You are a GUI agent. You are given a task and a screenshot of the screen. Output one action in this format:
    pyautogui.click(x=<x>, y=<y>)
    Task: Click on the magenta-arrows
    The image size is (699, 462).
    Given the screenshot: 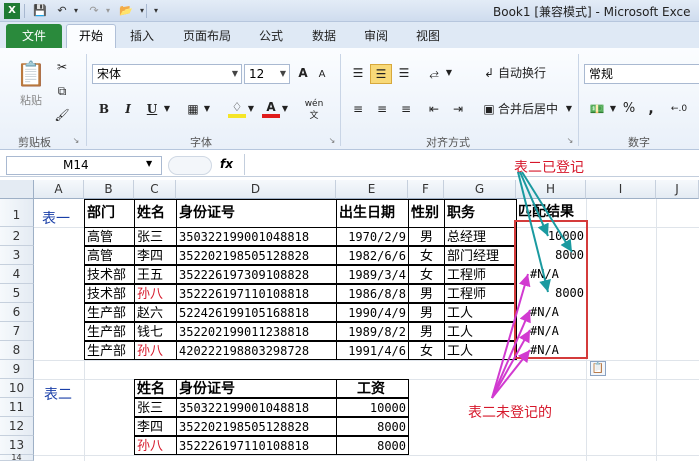 What is the action you would take?
    pyautogui.click(x=511, y=336)
    